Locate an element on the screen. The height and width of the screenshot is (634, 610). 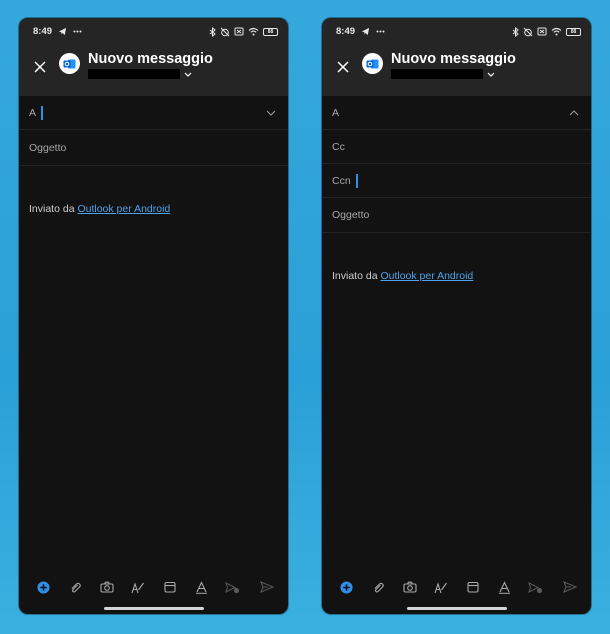
bcc-label: Ccn is located at coordinates (341, 180).